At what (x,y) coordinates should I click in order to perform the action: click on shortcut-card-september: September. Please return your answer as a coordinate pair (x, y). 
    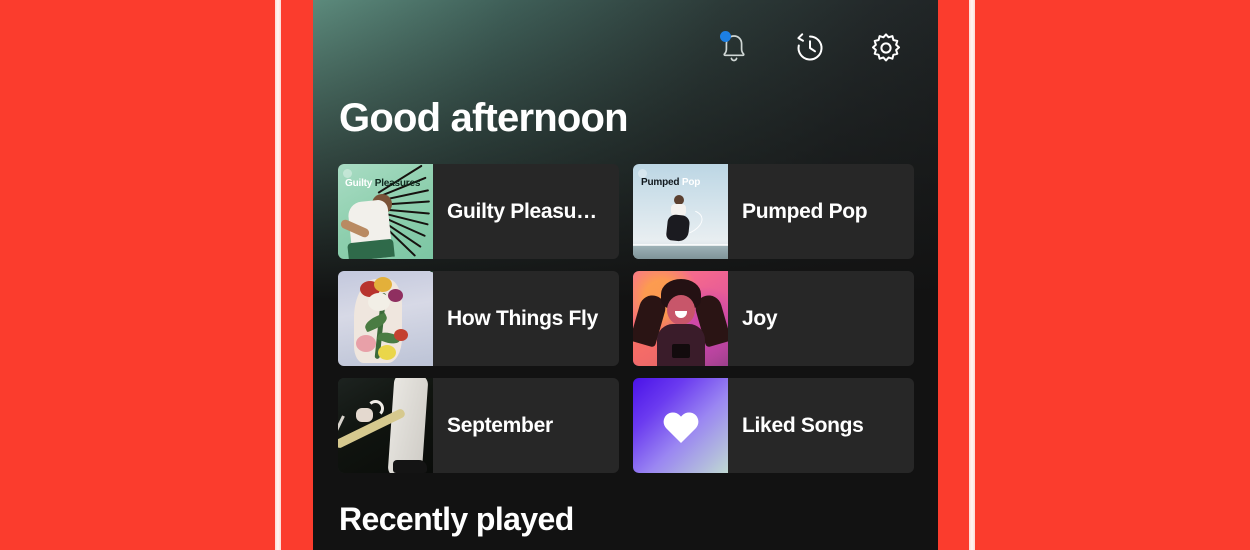
    Looking at the image, I should click on (478, 425).